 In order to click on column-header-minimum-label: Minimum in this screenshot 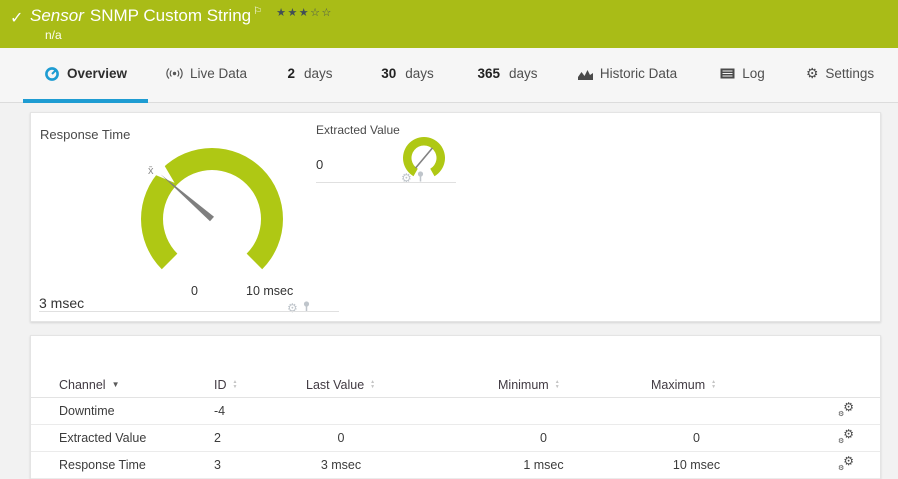, I will do `click(523, 384)`.